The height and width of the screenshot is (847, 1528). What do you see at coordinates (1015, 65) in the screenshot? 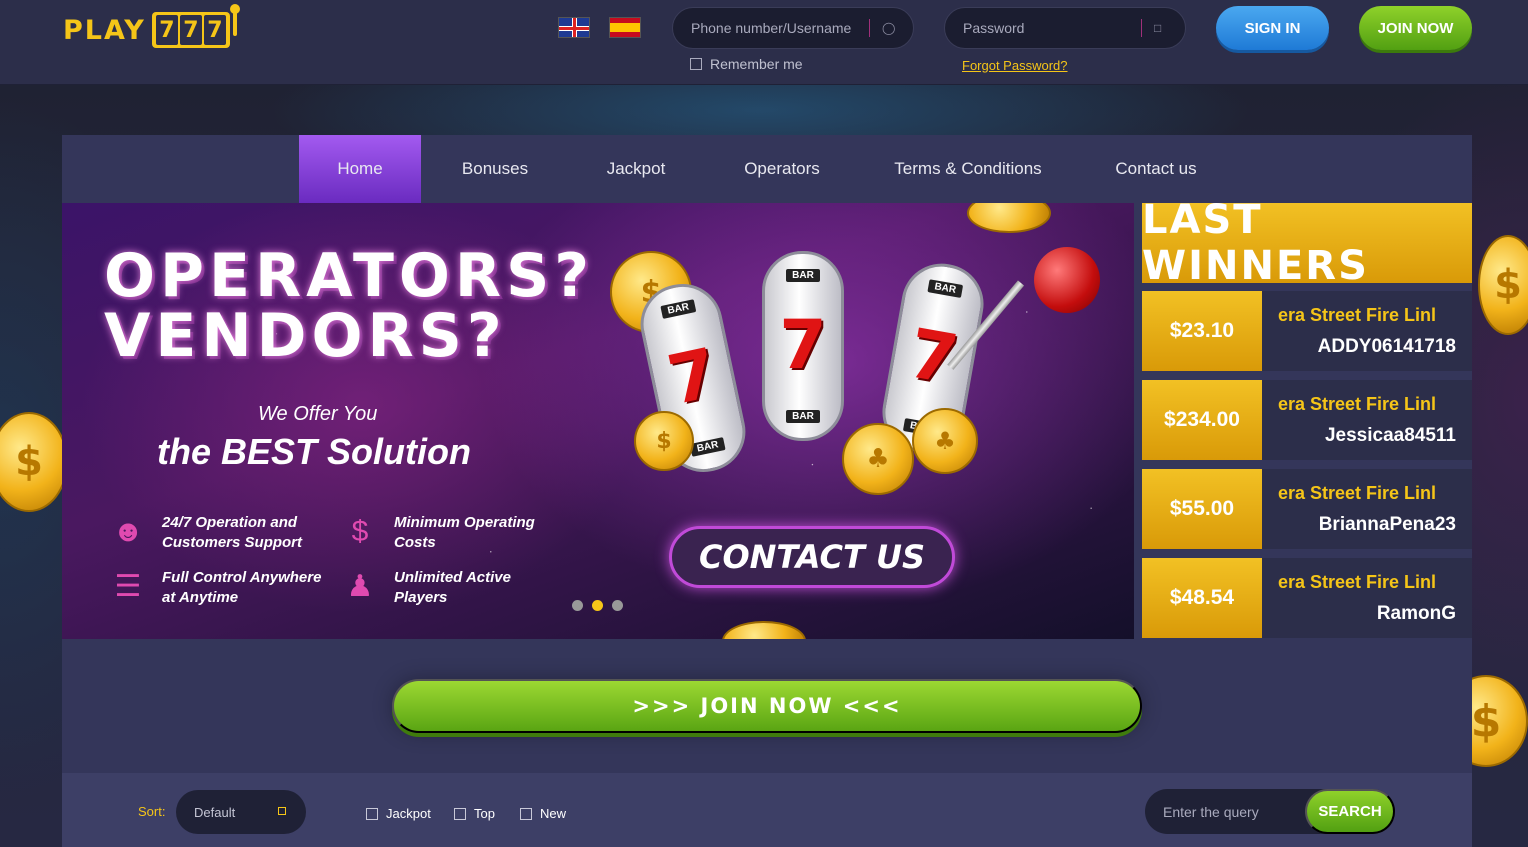
I see `forgot-password-link: Forgot Password?` at bounding box center [1015, 65].